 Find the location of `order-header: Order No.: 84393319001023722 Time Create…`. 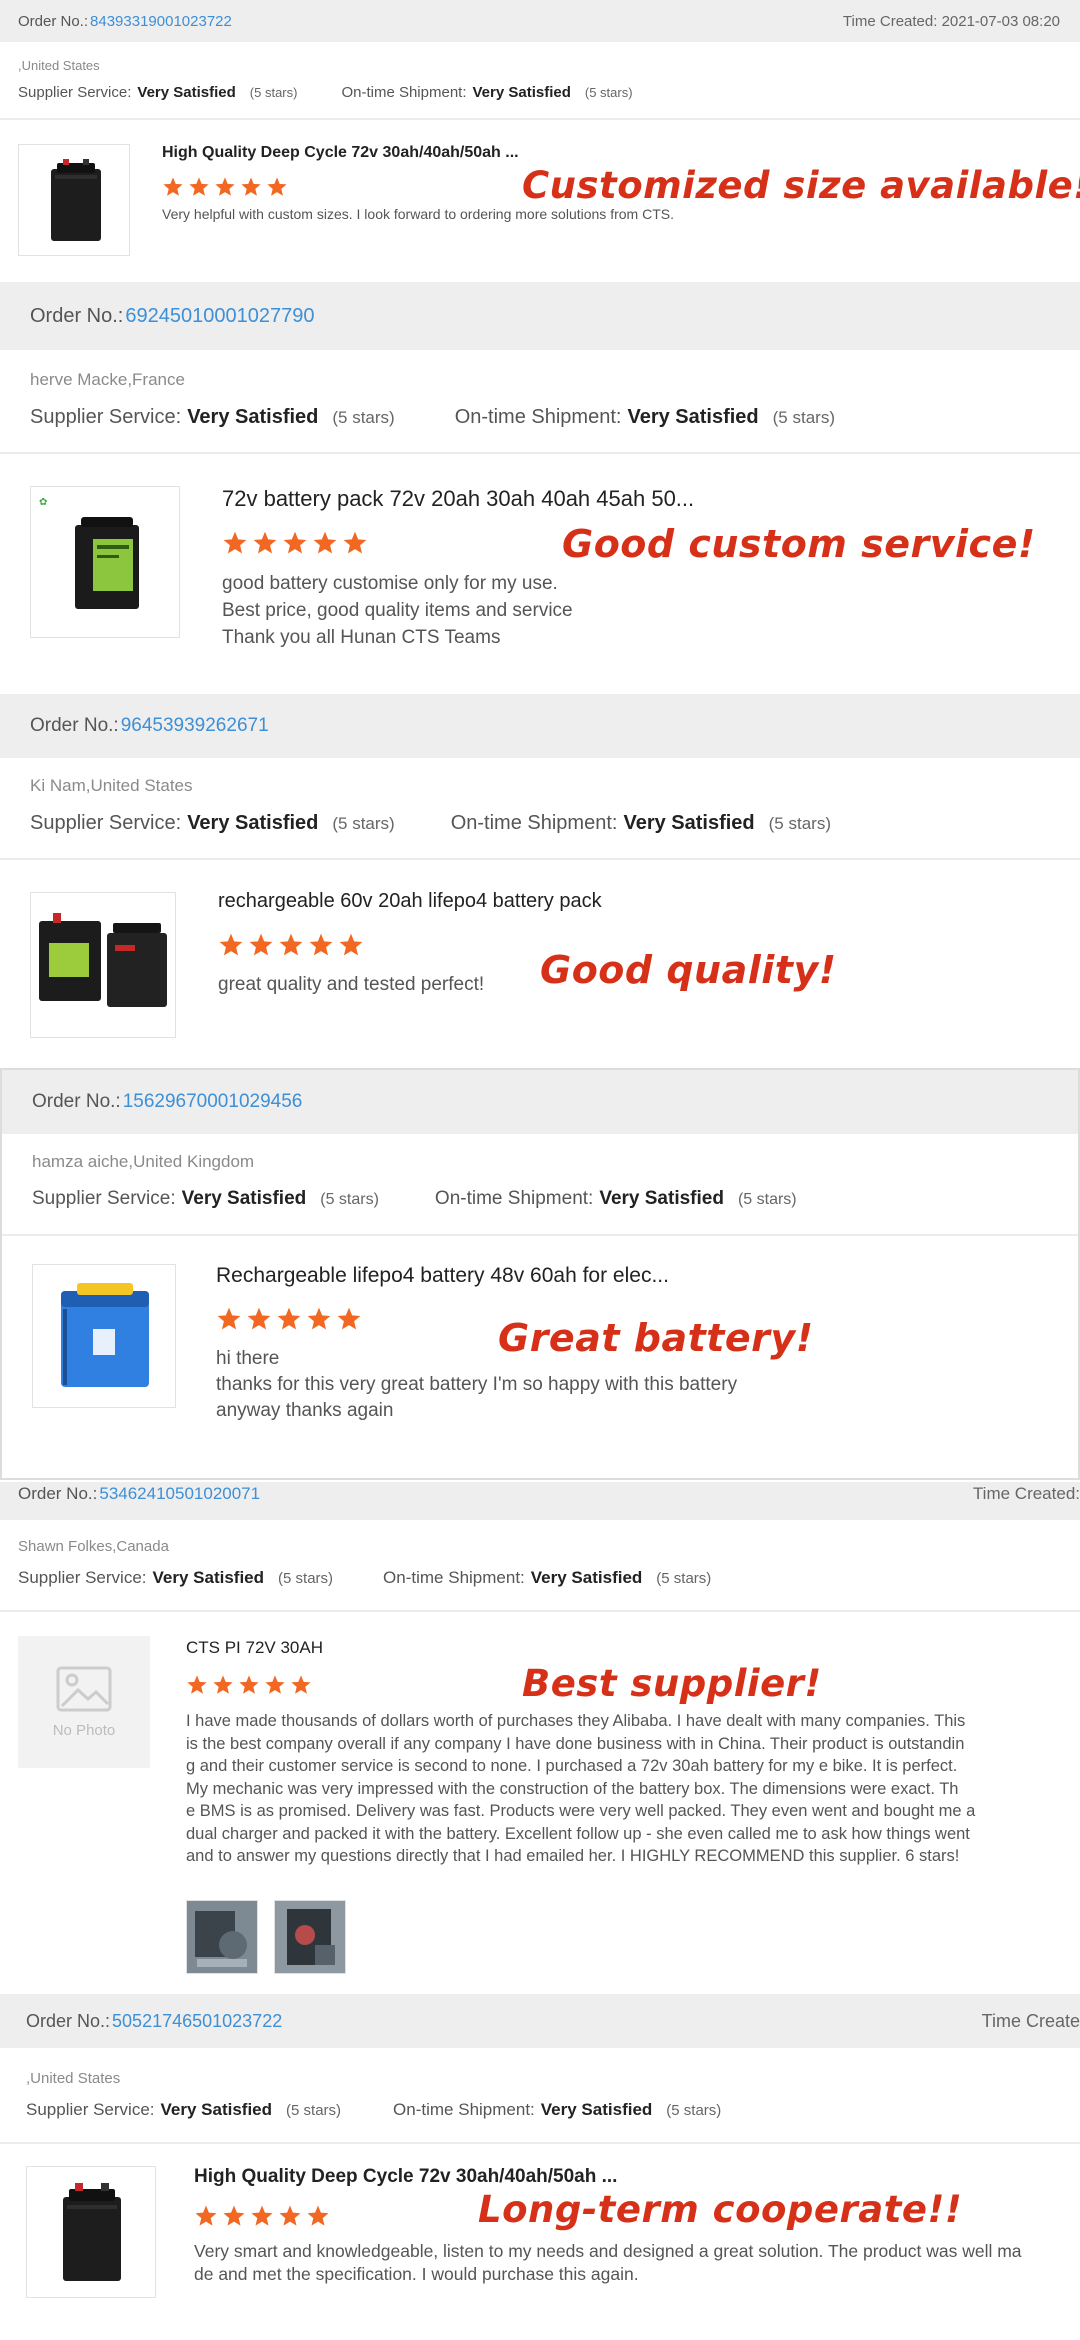

order-header: Order No.: 84393319001023722 Time Create… is located at coordinates (540, 21).